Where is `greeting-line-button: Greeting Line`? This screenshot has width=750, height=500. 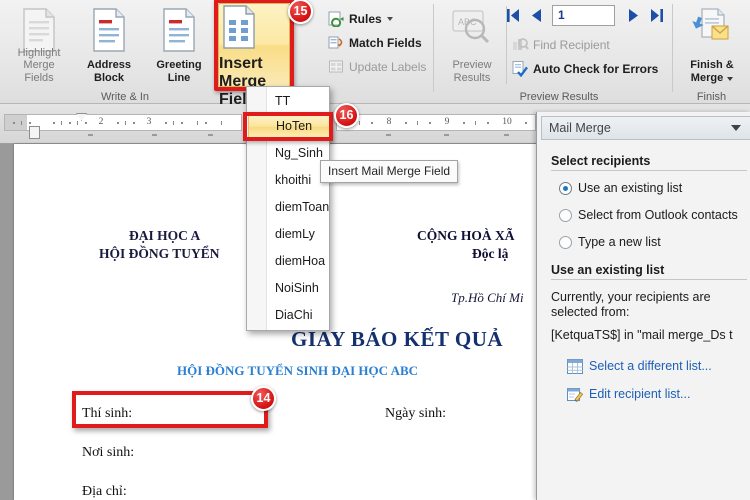 greeting-line-button: Greeting Line is located at coordinates (179, 45).